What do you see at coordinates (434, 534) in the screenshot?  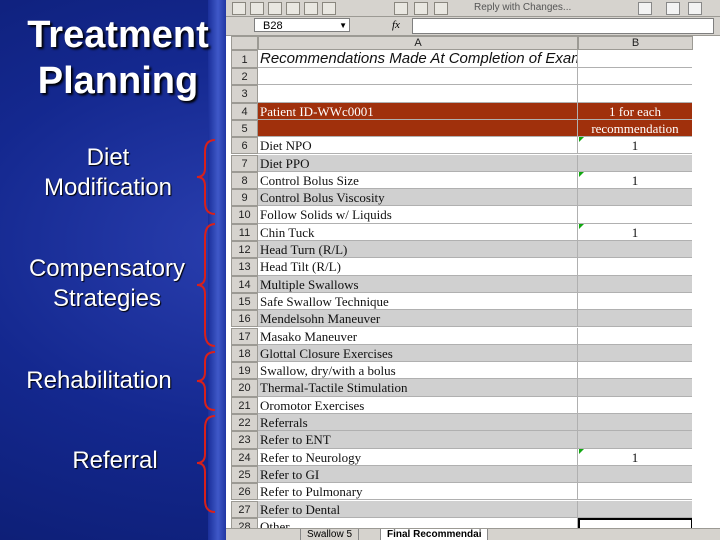 I see `sheet-tab-final-recommendations: Final Recommendai` at bounding box center [434, 534].